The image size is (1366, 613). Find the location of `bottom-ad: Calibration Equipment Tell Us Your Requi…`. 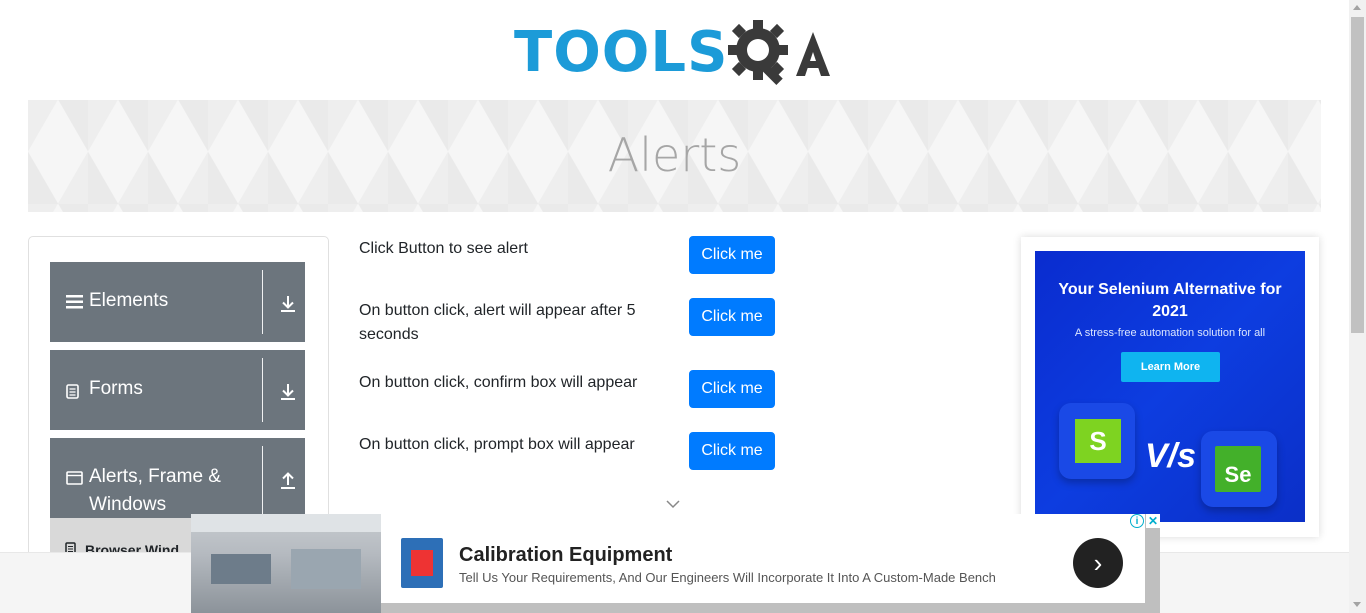

bottom-ad: Calibration Equipment Tell Us Your Requi… is located at coordinates (675, 563).